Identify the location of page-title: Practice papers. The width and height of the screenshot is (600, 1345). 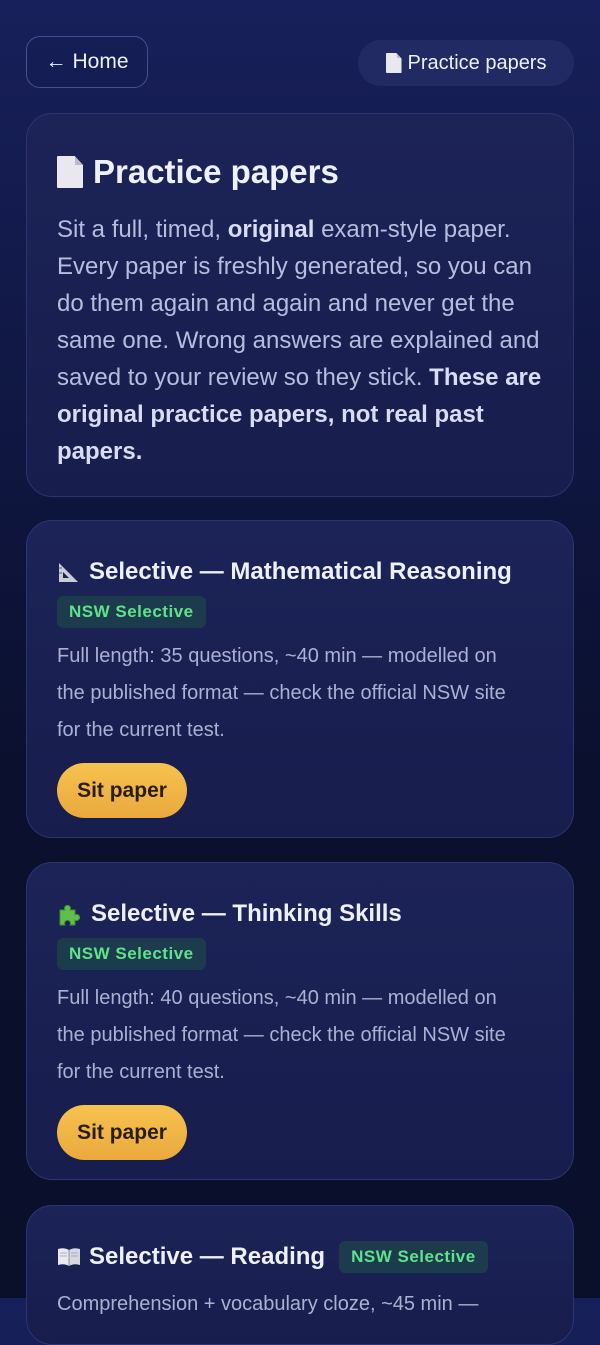
(300, 172).